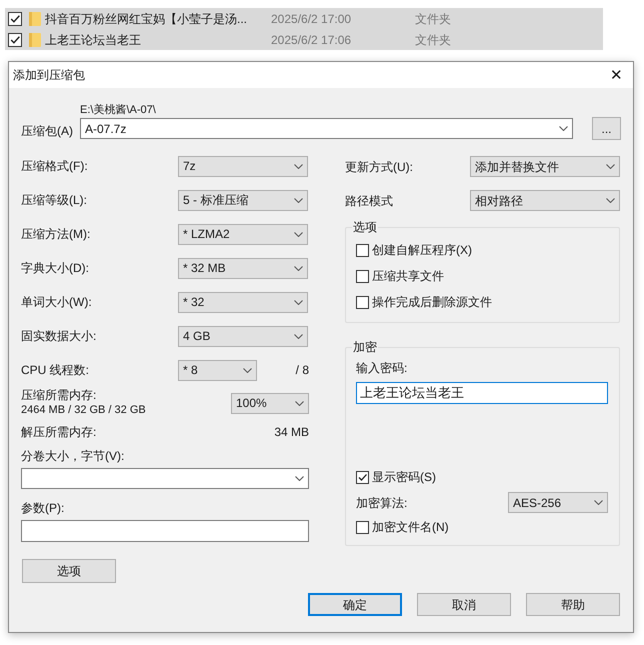 The image size is (644, 645). I want to click on field-label: 压缩等级(L):, so click(54, 200).